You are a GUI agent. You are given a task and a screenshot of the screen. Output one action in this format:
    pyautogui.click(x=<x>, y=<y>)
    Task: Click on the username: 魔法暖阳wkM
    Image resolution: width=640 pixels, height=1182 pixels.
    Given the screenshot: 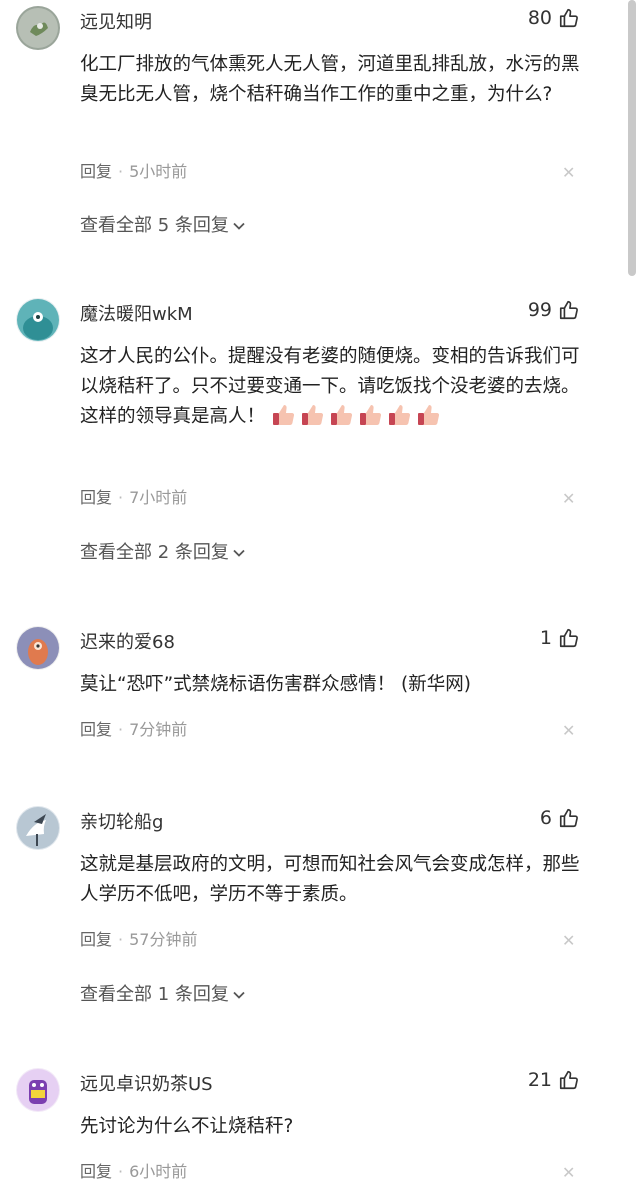 What is the action you would take?
    pyautogui.click(x=136, y=313)
    